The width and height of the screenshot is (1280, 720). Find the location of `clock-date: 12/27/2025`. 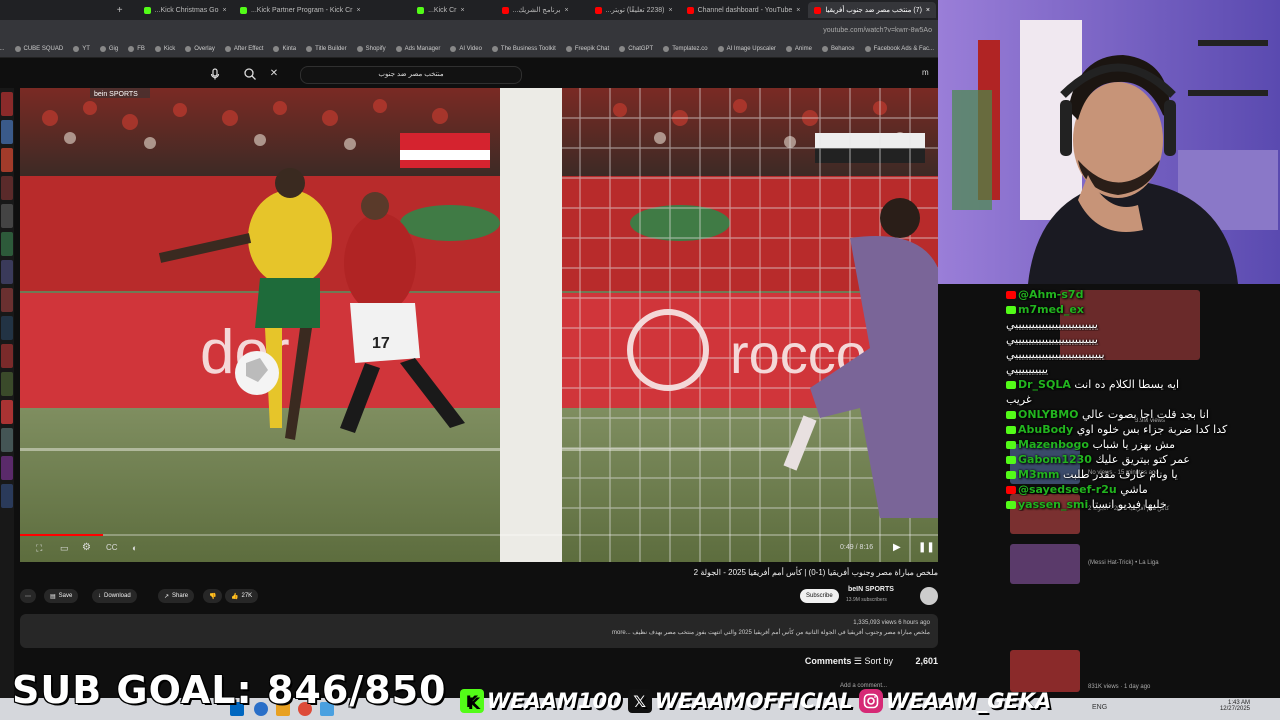

clock-date: 12/27/2025 is located at coordinates (1234, 709).